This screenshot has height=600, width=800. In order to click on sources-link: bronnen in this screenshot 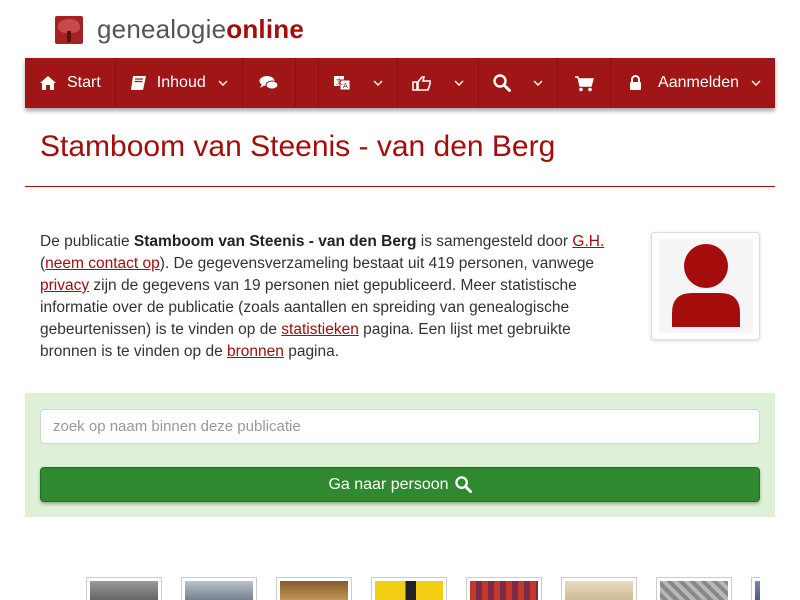, I will do `click(255, 351)`.